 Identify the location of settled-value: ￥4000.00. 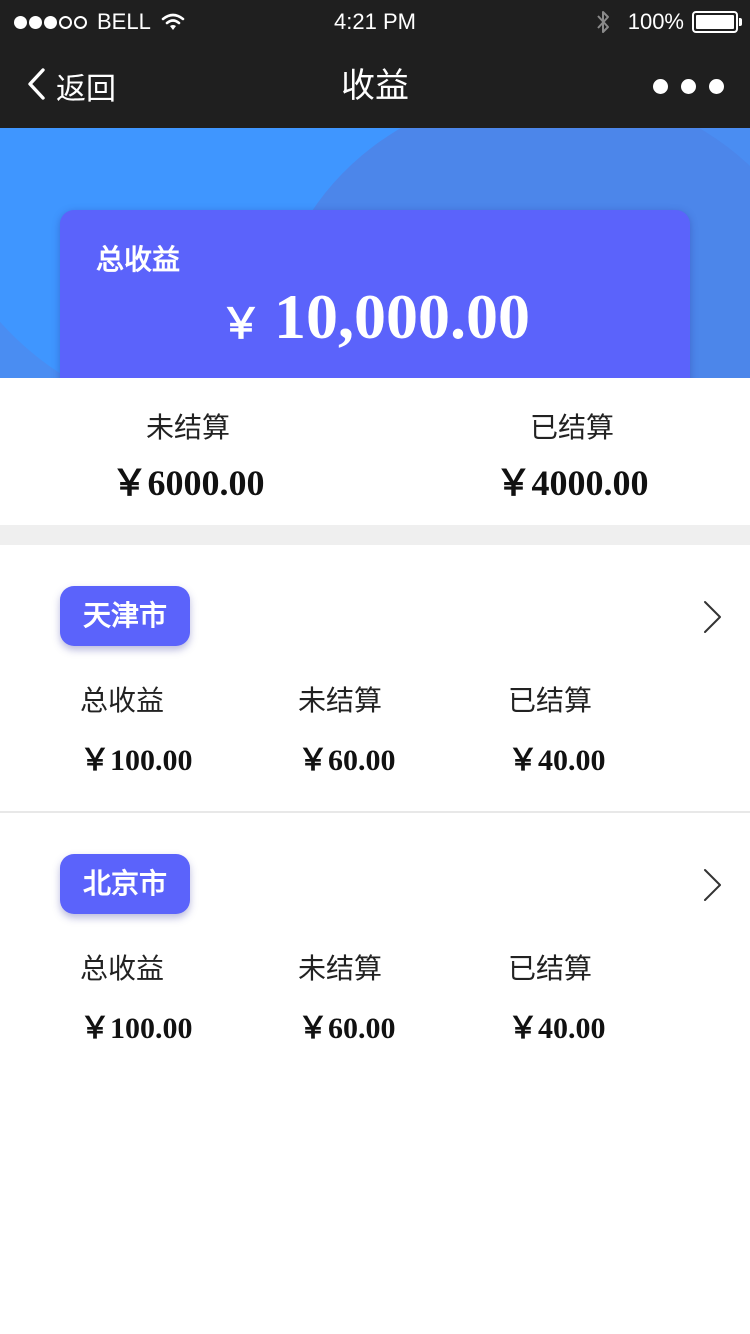
(572, 483).